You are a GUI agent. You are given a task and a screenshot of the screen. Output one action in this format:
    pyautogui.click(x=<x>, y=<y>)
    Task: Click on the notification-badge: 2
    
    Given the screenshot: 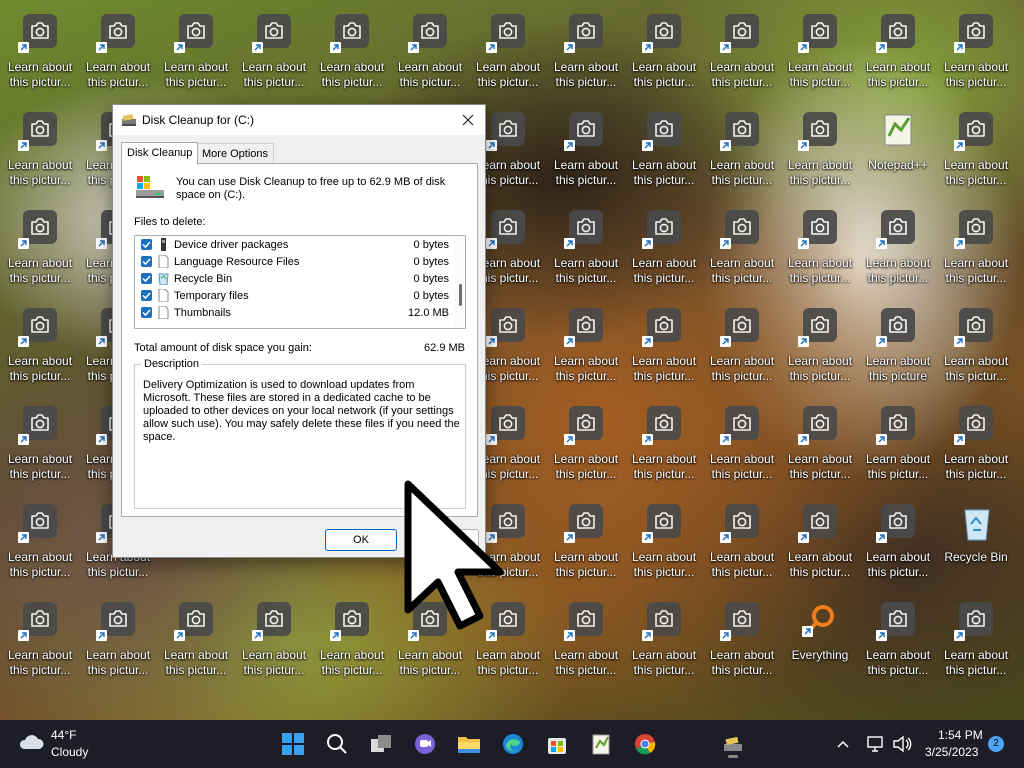 What is the action you would take?
    pyautogui.click(x=996, y=744)
    